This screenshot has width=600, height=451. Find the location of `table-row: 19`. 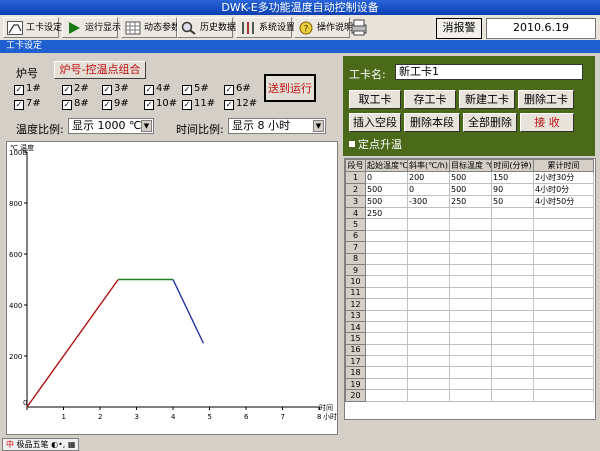

table-row: 19 is located at coordinates (469, 384).